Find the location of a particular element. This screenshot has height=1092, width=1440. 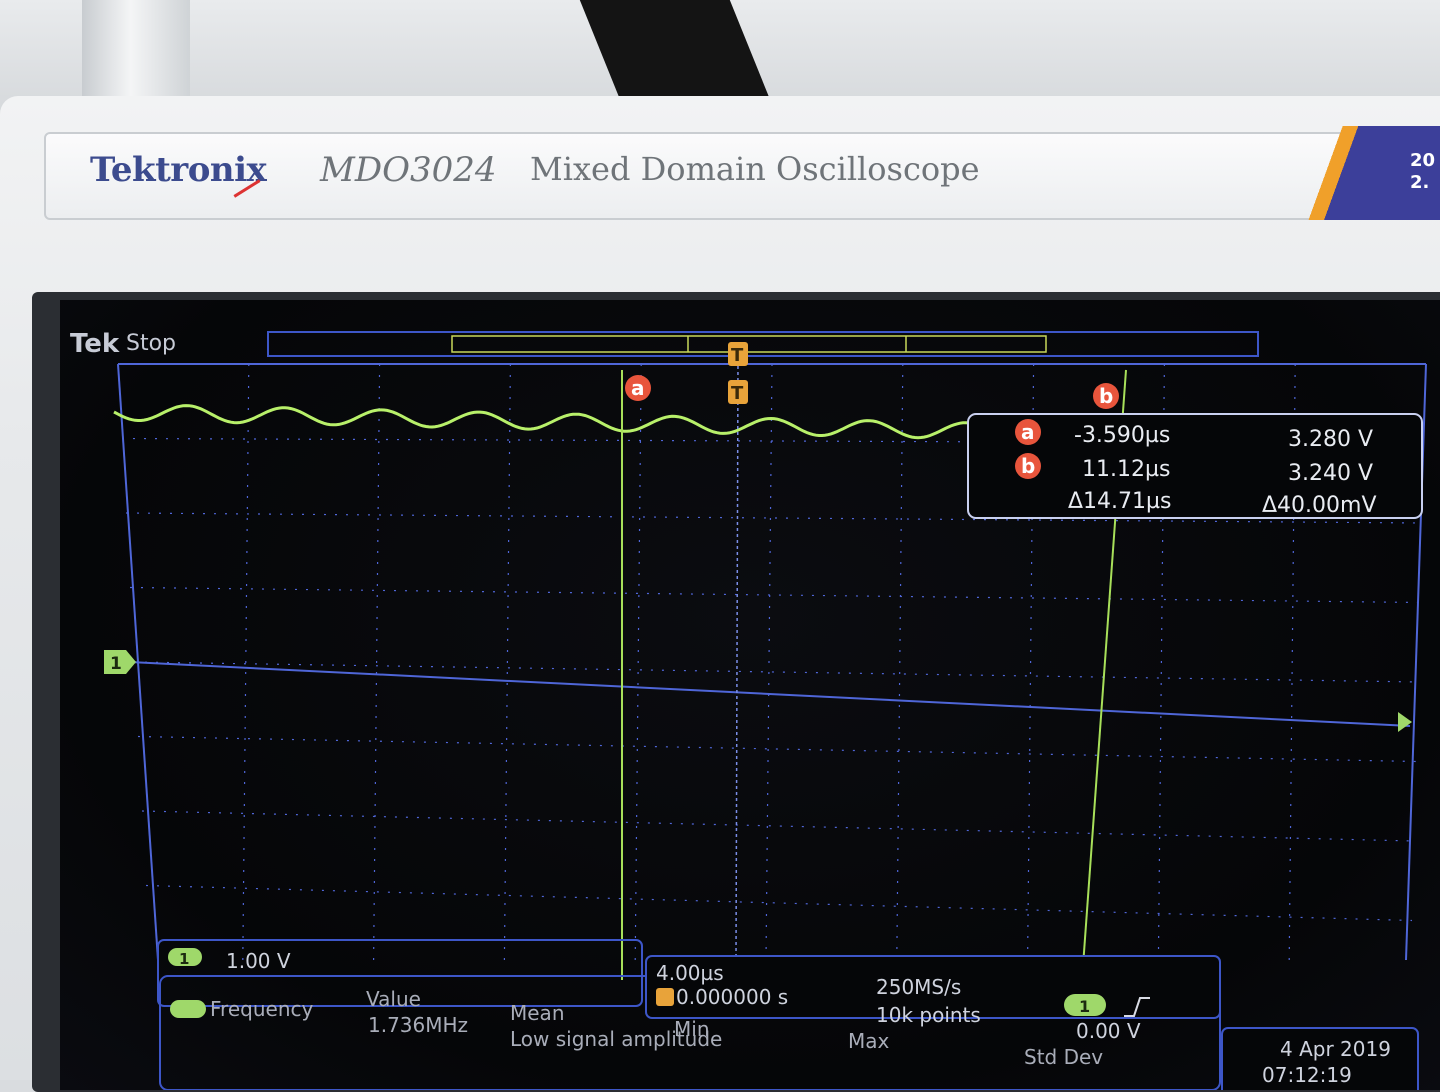

measurement-col-value: Value is located at coordinates (393, 999).